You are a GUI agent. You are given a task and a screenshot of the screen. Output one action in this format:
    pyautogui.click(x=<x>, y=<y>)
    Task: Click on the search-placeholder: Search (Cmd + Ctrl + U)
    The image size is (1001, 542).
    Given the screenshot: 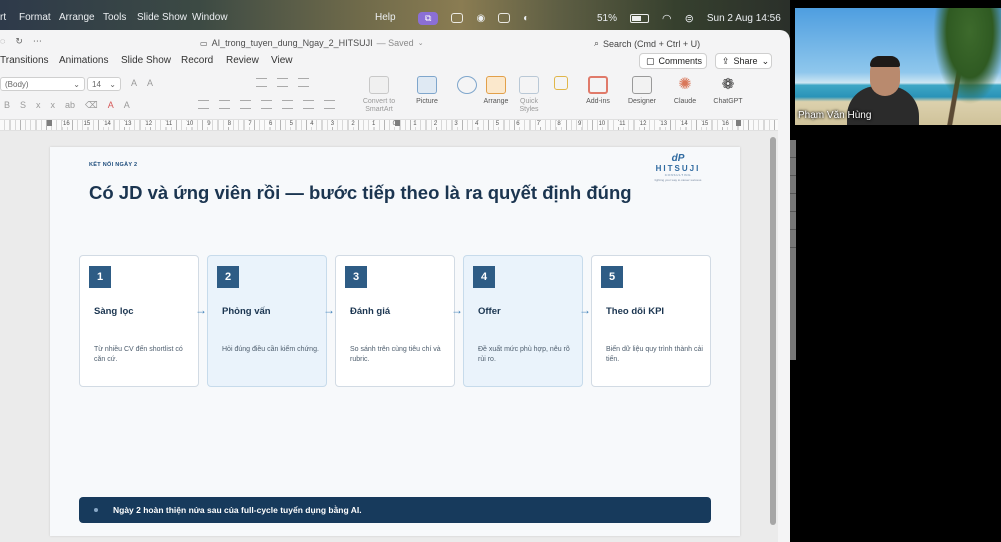 What is the action you would take?
    pyautogui.click(x=652, y=43)
    